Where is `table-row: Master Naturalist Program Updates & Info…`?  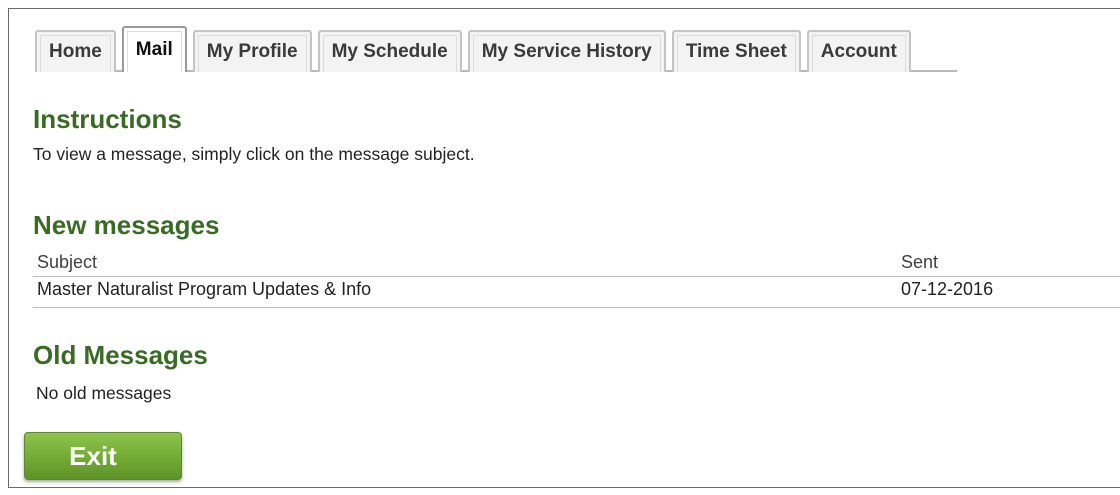
table-row: Master Naturalist Program Updates & Info… is located at coordinates (576, 292).